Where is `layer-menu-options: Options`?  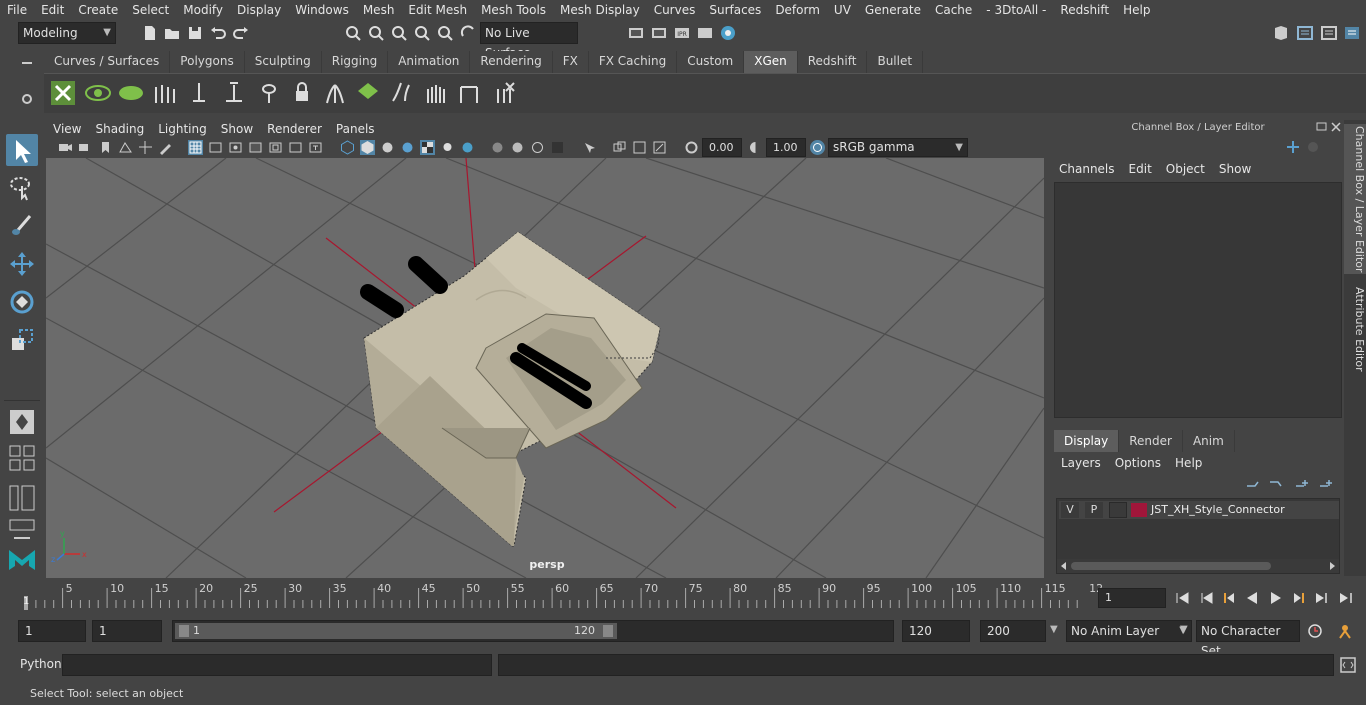 layer-menu-options: Options is located at coordinates (1138, 463).